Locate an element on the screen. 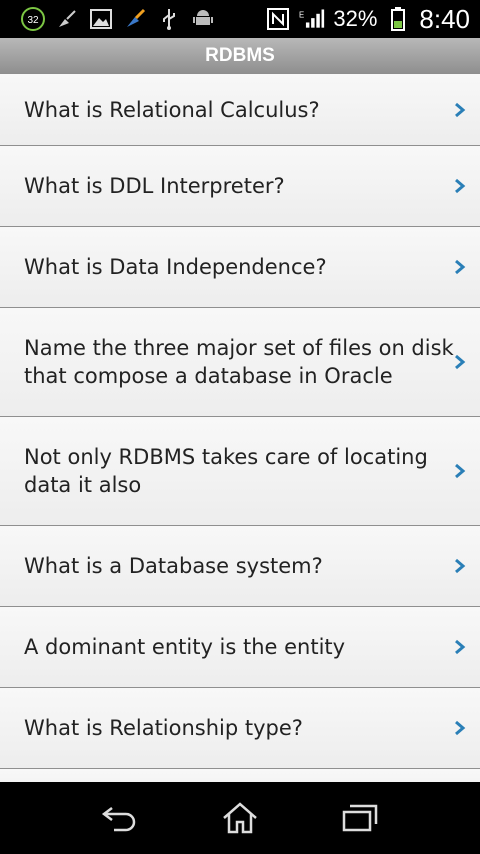 The image size is (480, 854). cleaner-icon is located at coordinates (135, 19).